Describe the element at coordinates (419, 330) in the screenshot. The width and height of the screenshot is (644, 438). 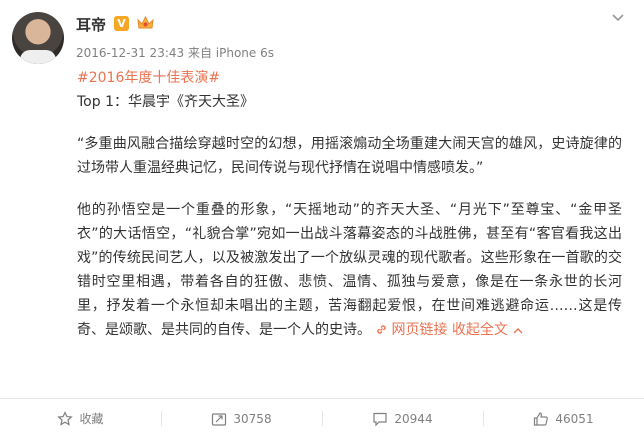
I see `web-link-label: 网页链接` at that location.